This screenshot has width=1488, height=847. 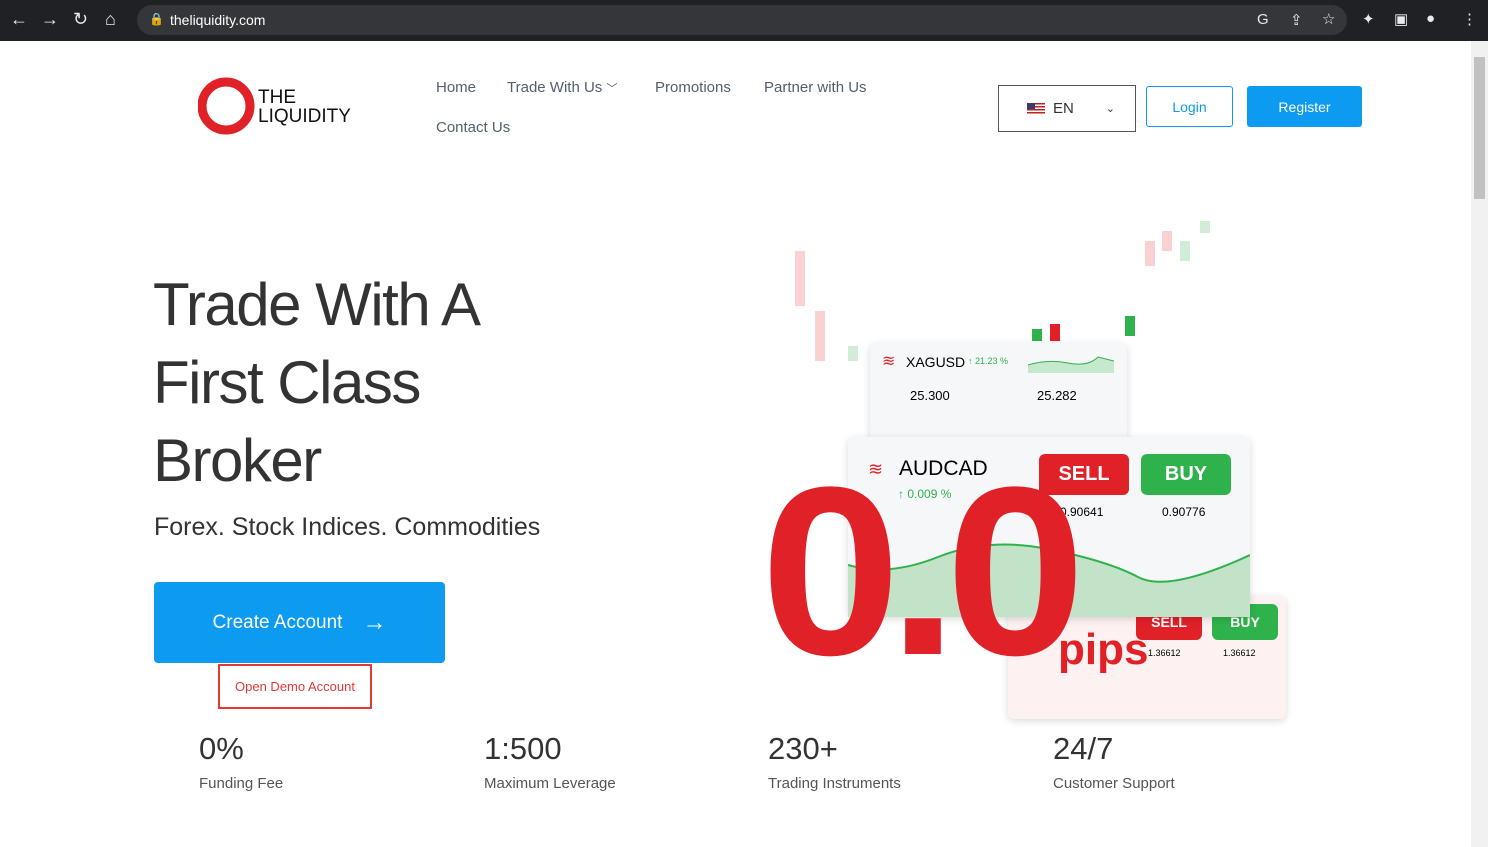 I want to click on bid: 1.36612, so click(x=1164, y=653).